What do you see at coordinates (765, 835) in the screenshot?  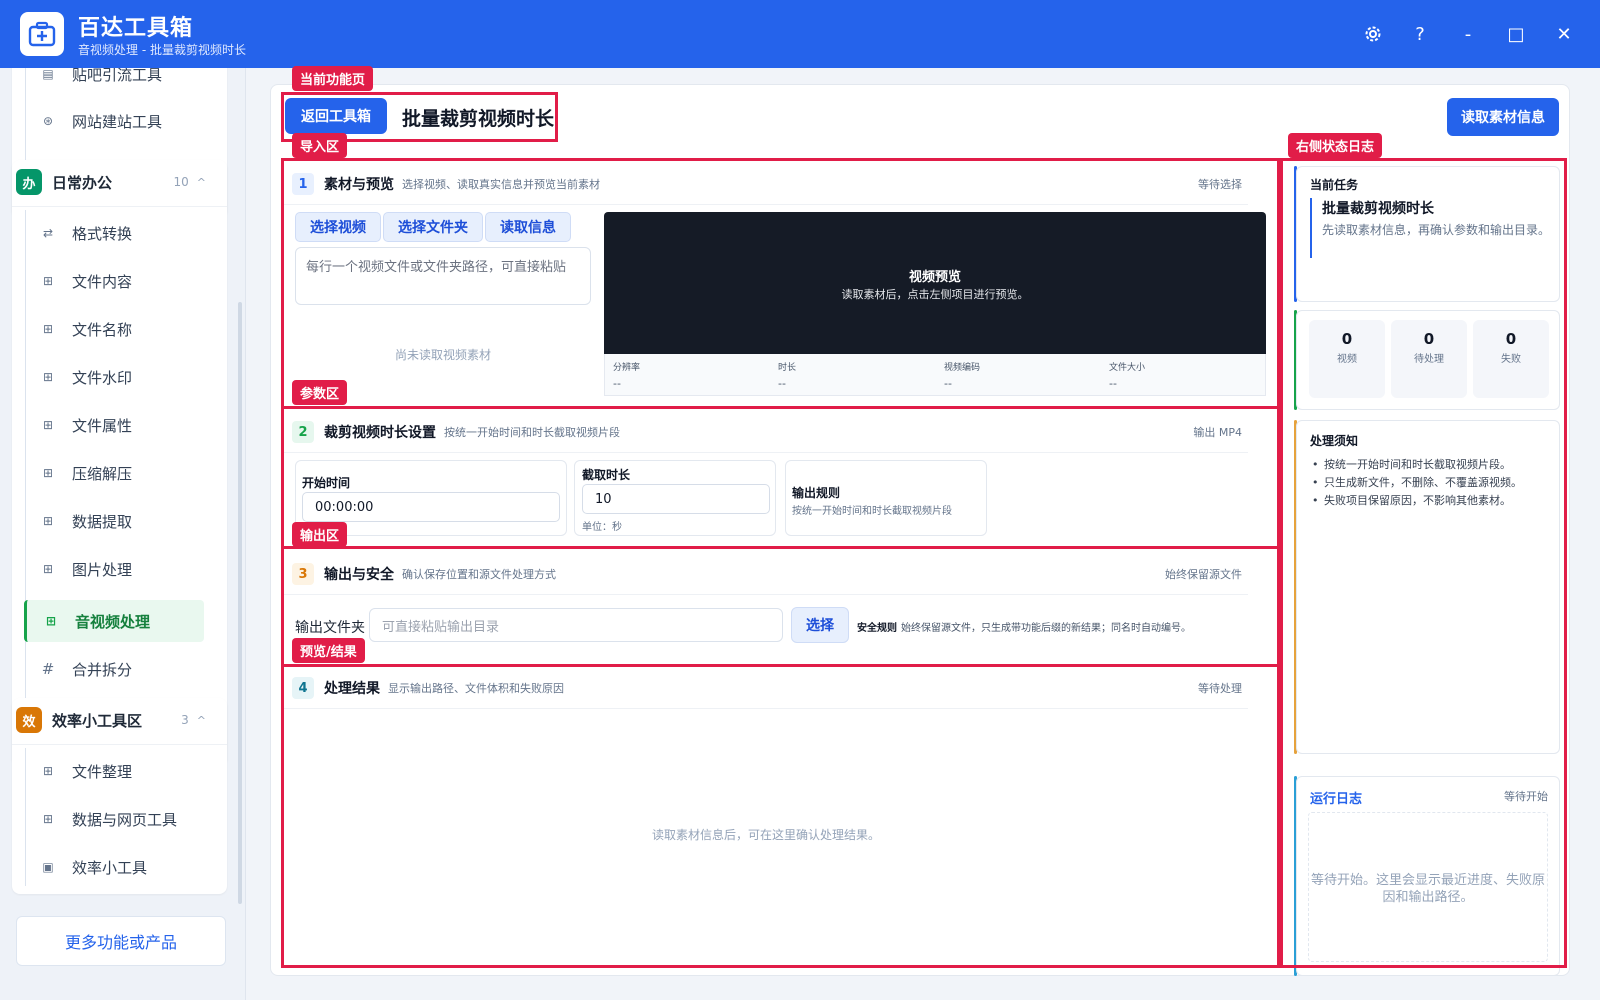 I see `result-empty-note: 读取素材信息后，可在这里确认处理结果。` at bounding box center [765, 835].